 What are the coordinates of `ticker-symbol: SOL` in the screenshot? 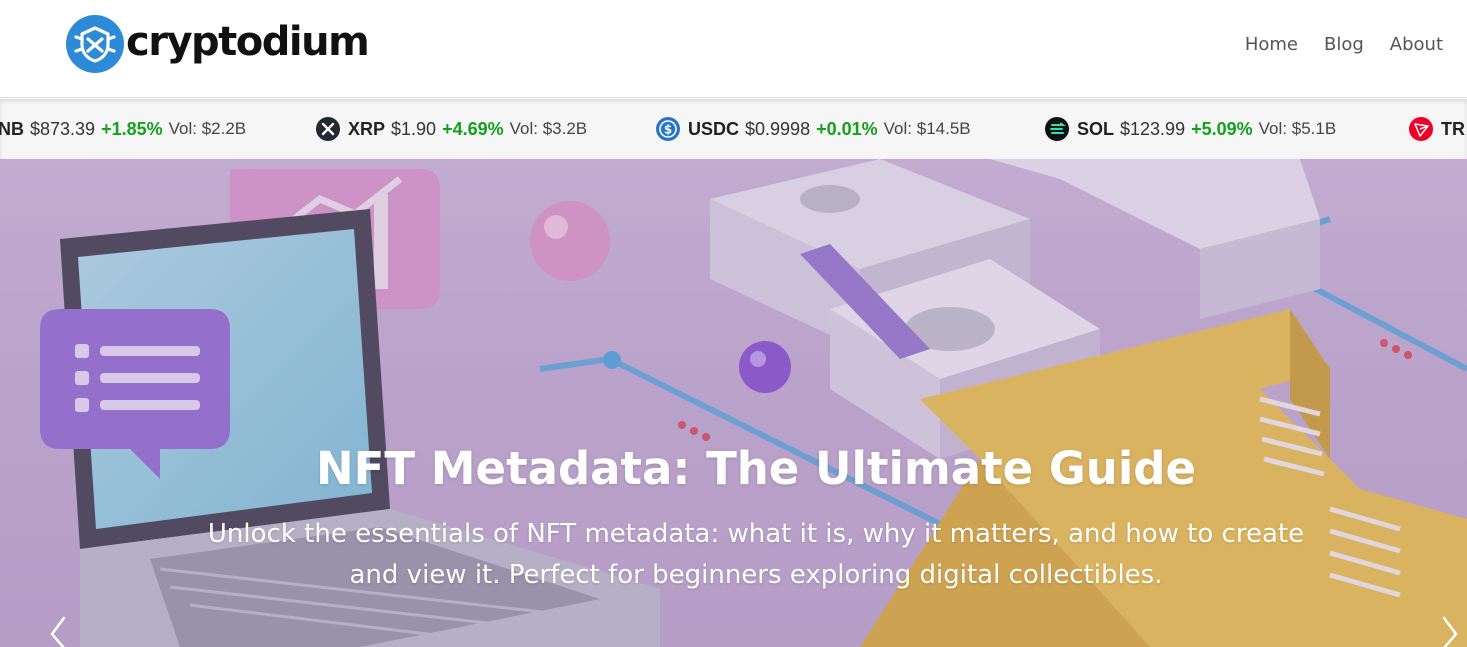 It's located at (1096, 128).